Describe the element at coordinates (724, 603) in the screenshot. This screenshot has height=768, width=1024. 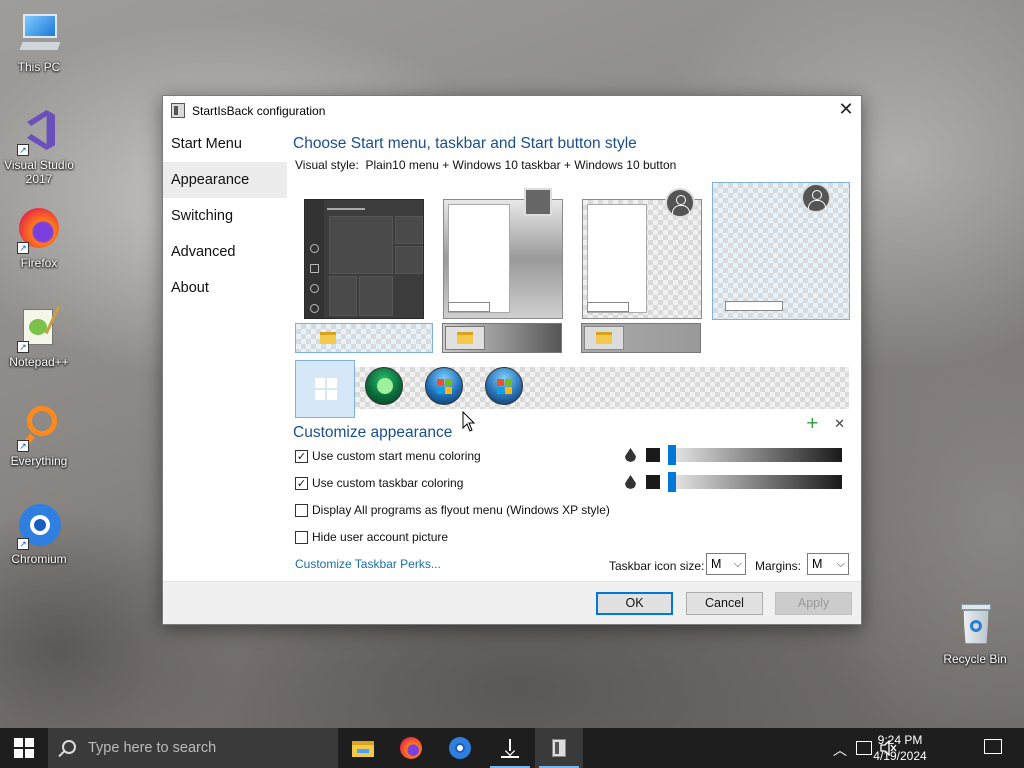
I see `cancel-button: Cancel` at that location.